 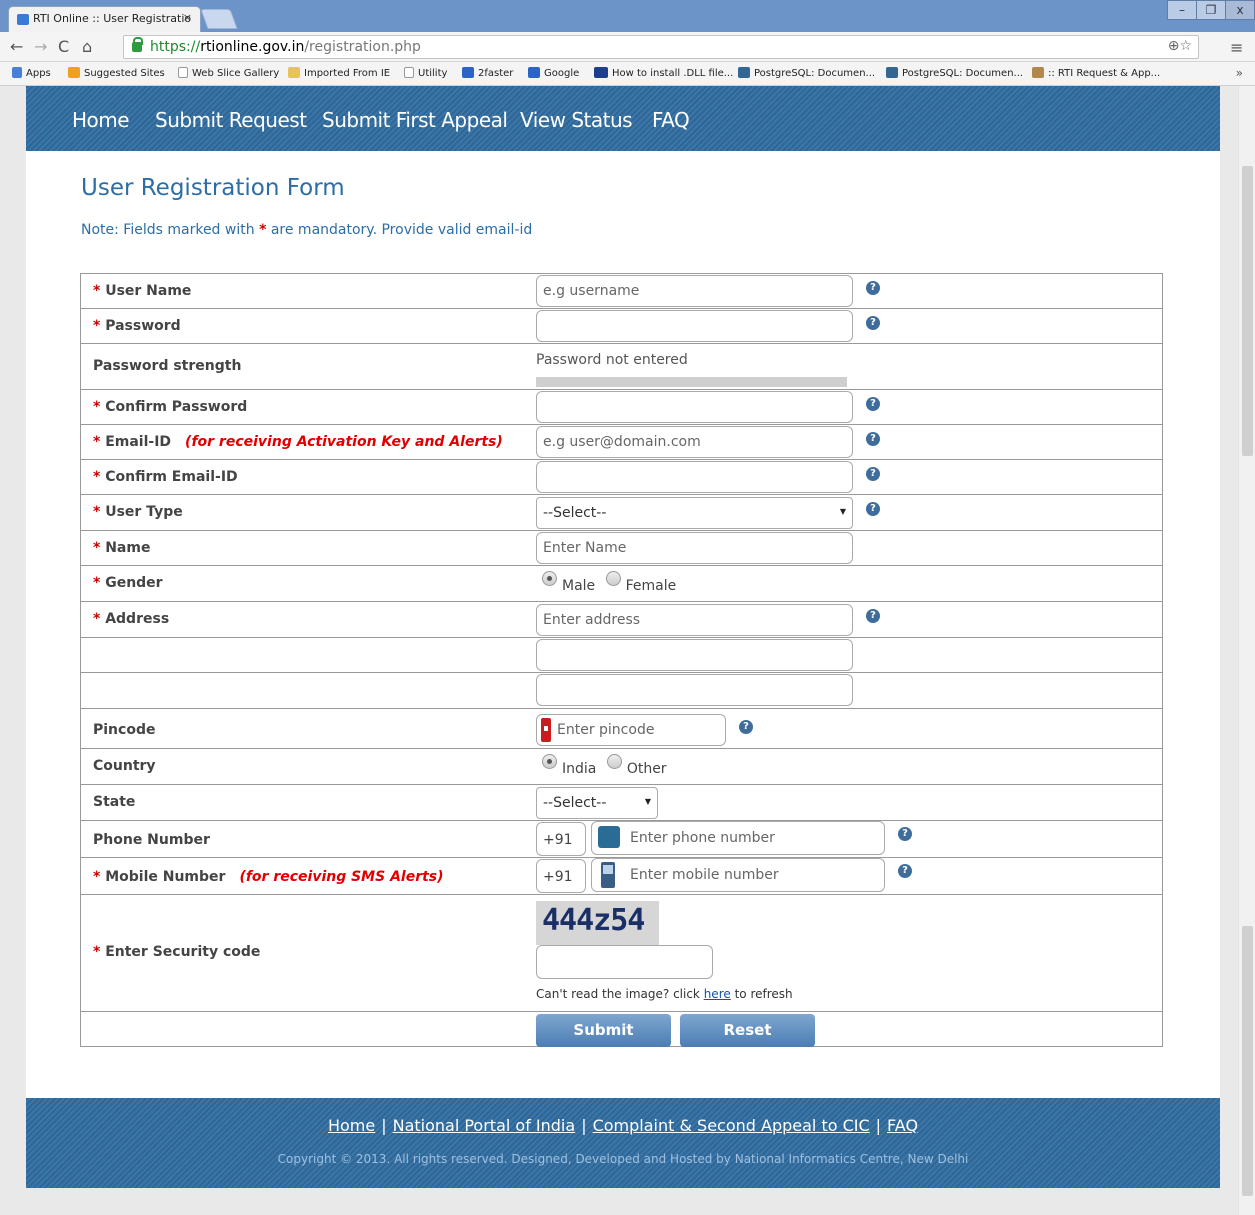 What do you see at coordinates (694, 620) in the screenshot?
I see `address-line1-input: Enter address` at bounding box center [694, 620].